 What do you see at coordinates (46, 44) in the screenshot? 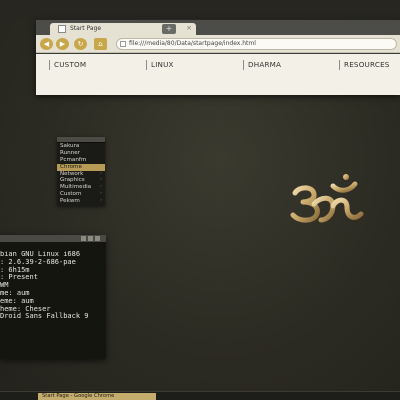
I see `back-arrow-icon: ◀` at bounding box center [46, 44].